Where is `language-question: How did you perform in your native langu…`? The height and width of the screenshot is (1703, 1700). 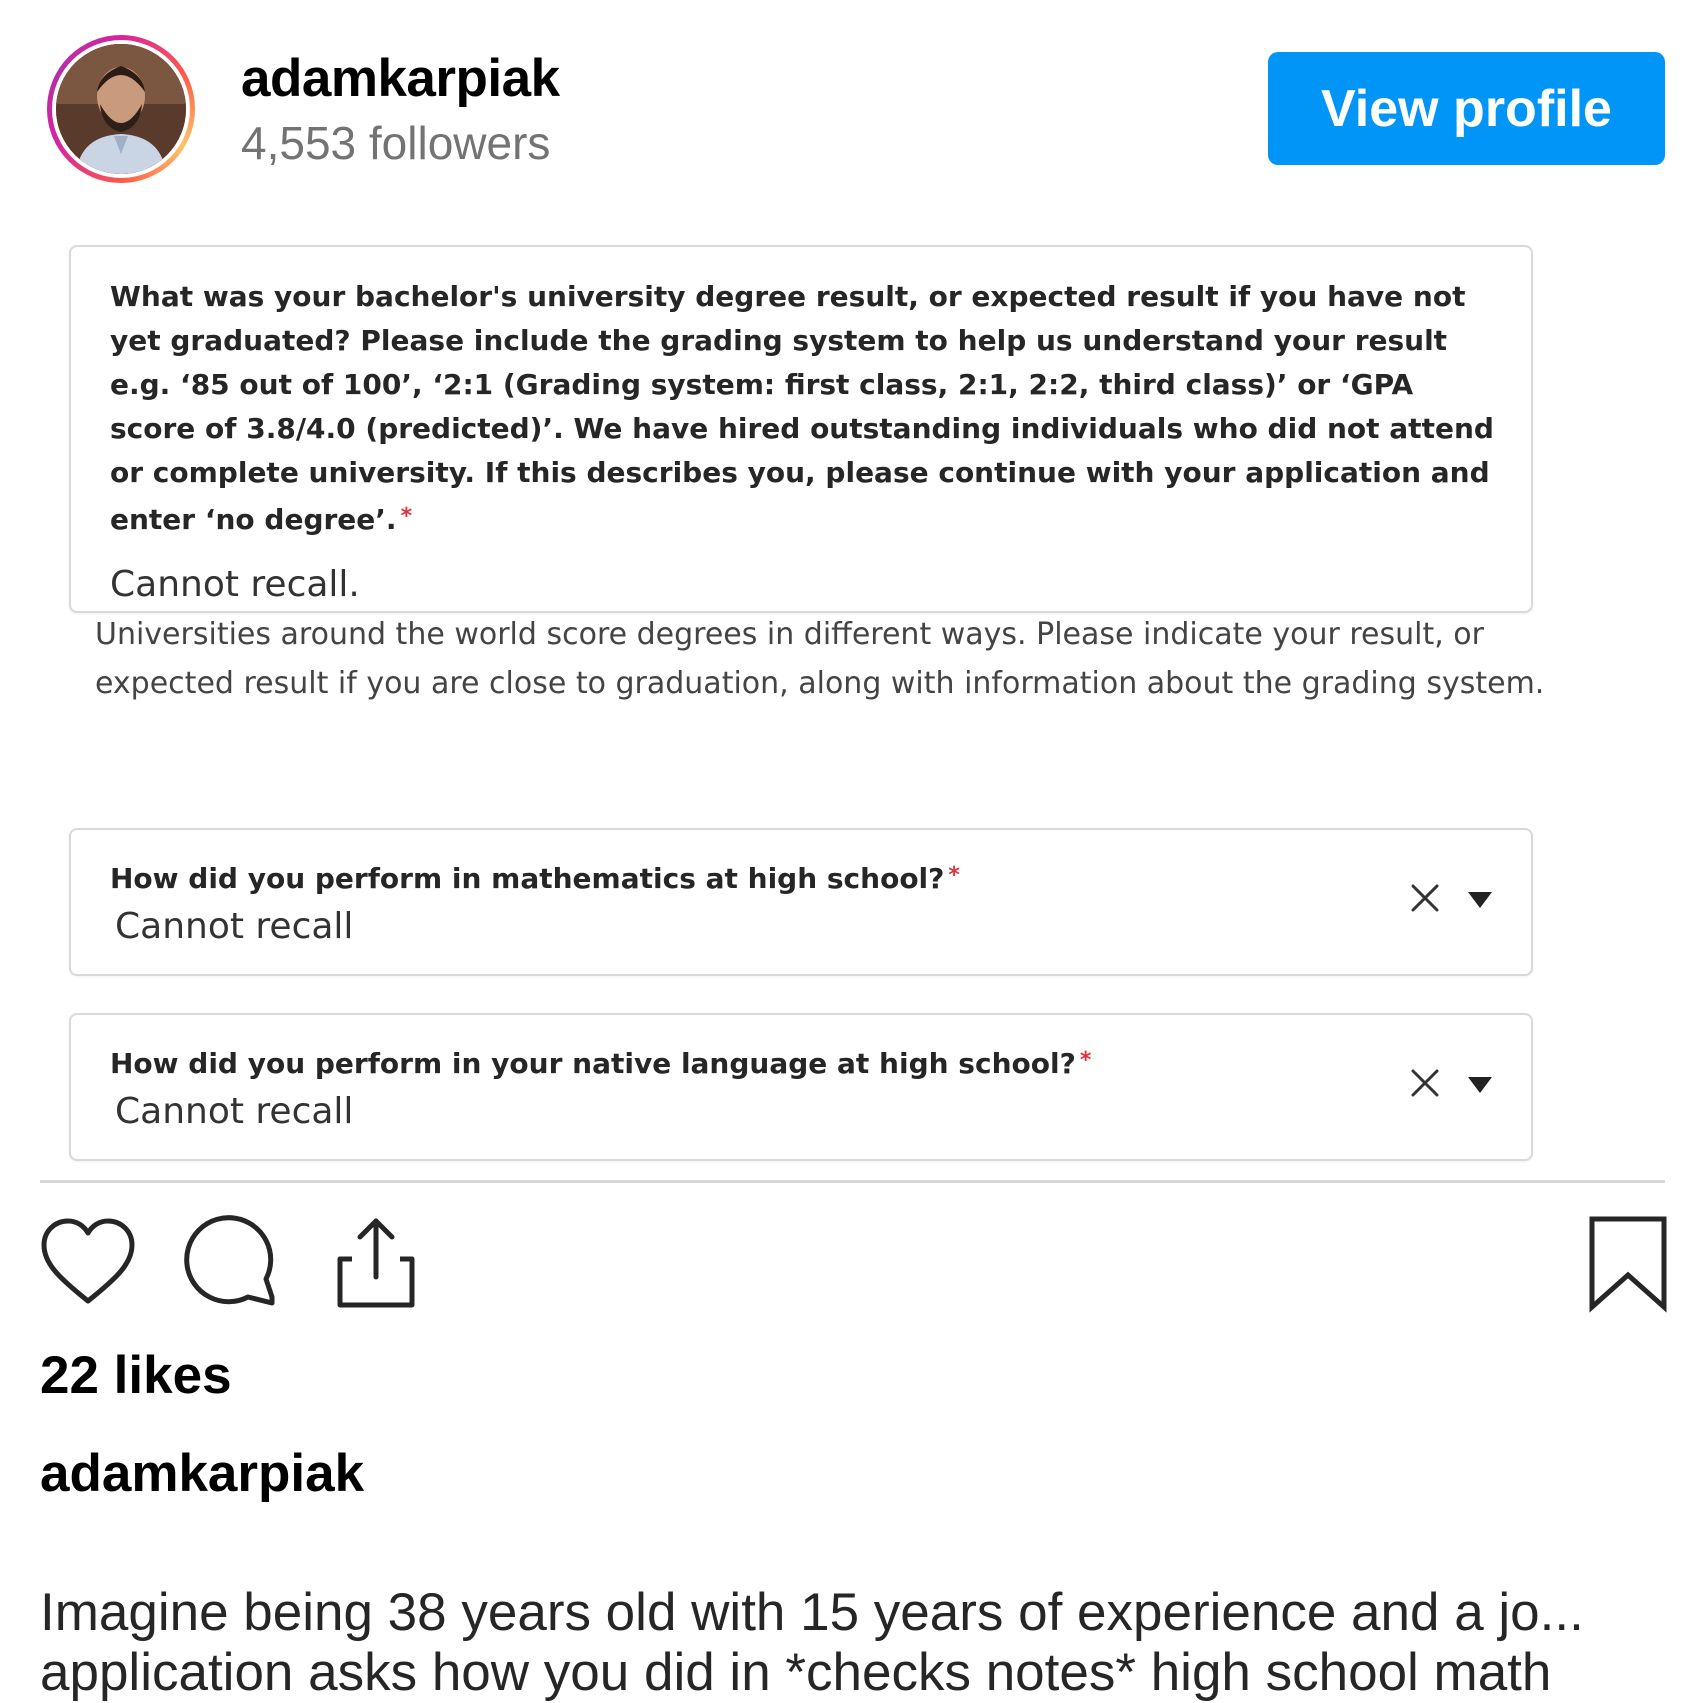 language-question: How did you perform in your native langu… is located at coordinates (601, 1063).